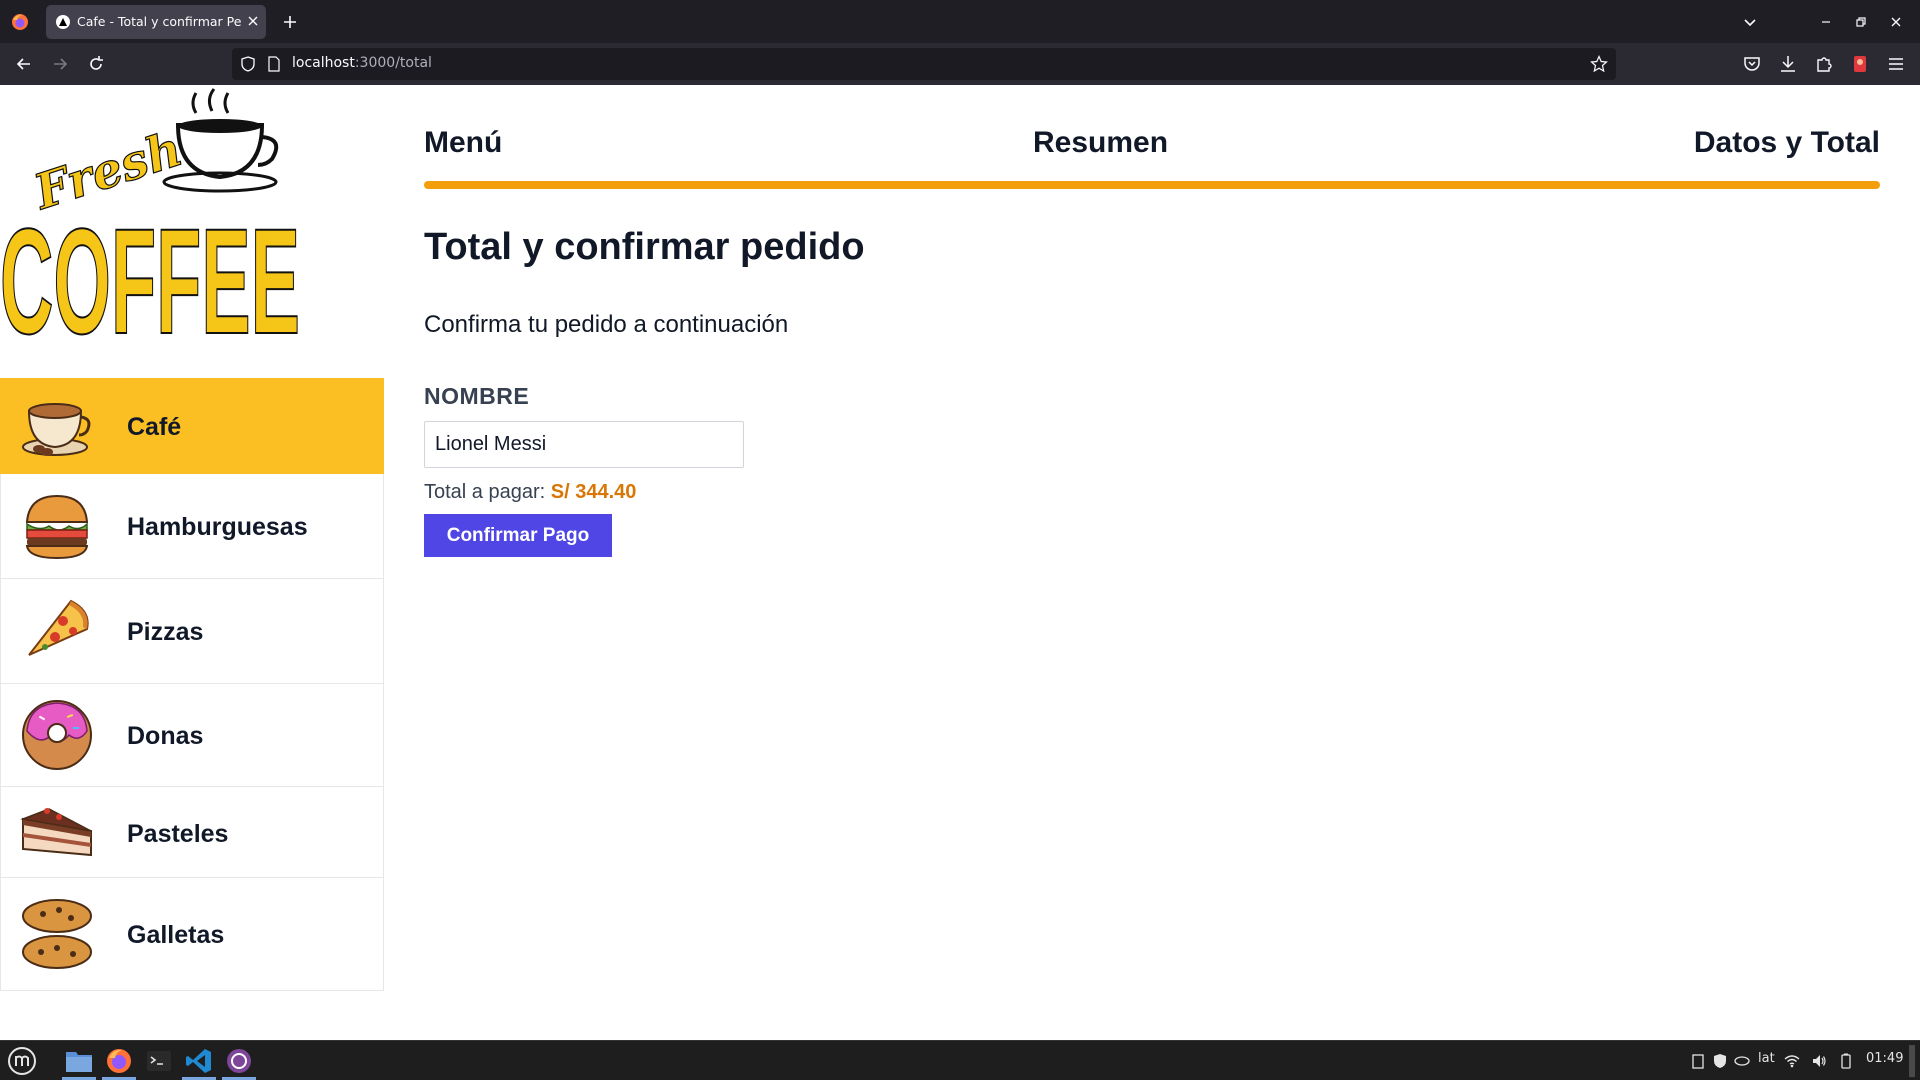 The width and height of the screenshot is (1920, 1080). What do you see at coordinates (159, 1061) in the screenshot?
I see `terminal-icon` at bounding box center [159, 1061].